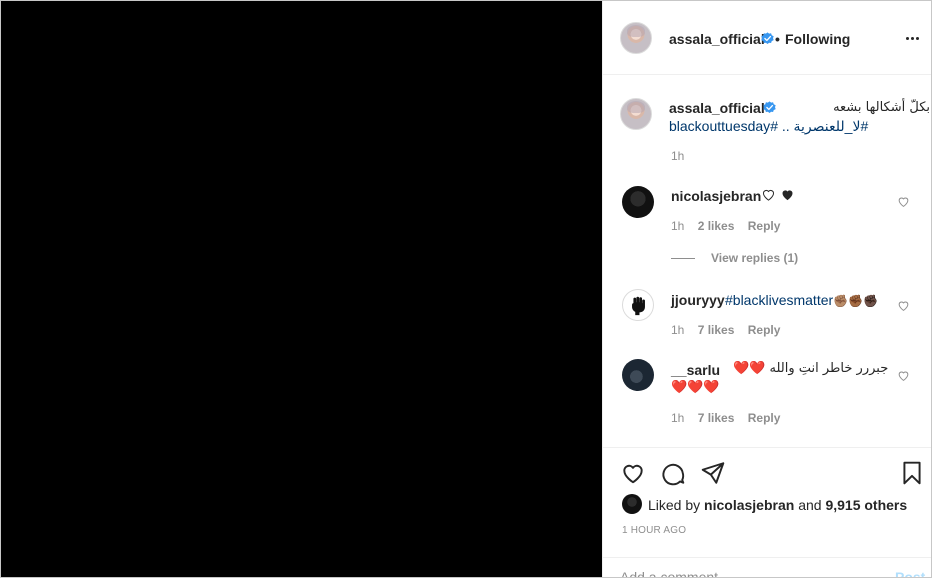 The width and height of the screenshot is (932, 578). Describe the element at coordinates (633, 473) in the screenshot. I see `heart-icon` at that location.